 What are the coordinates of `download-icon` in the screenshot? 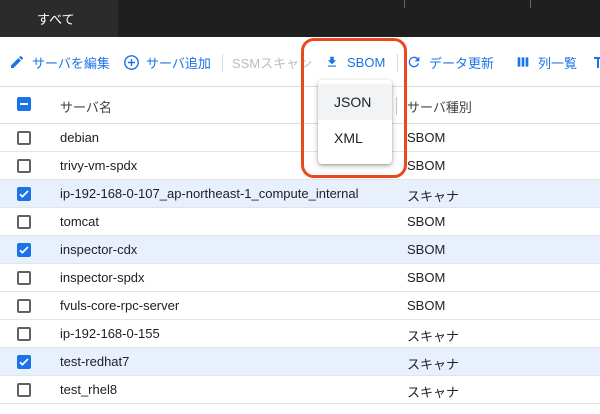 It's located at (332, 62).